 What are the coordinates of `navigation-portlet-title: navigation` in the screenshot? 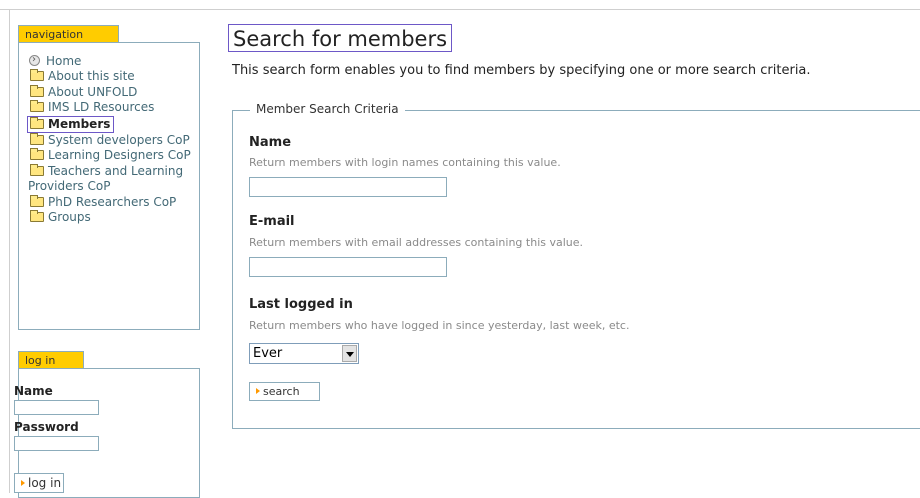 It's located at (68, 33).